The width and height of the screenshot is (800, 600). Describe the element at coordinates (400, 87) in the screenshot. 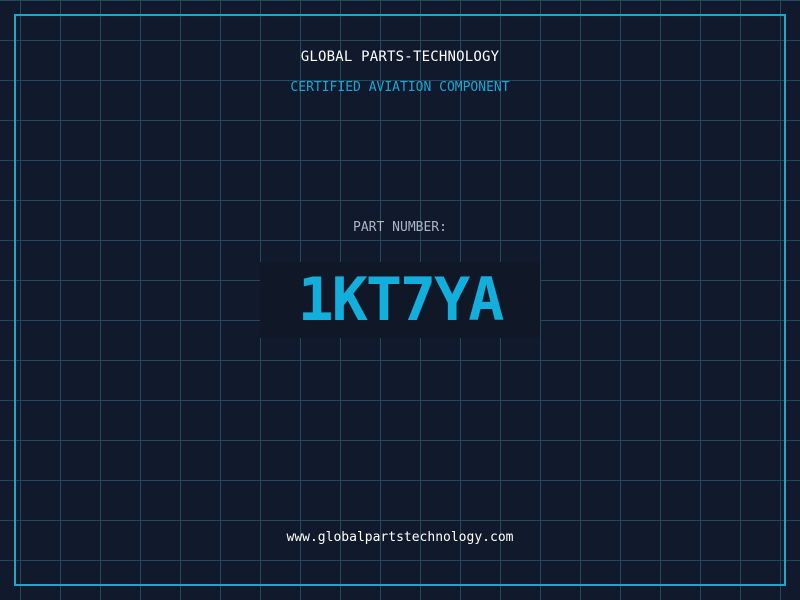

I see `certification-subtitle: CERTIFIED AVIATION COMPONENT` at that location.